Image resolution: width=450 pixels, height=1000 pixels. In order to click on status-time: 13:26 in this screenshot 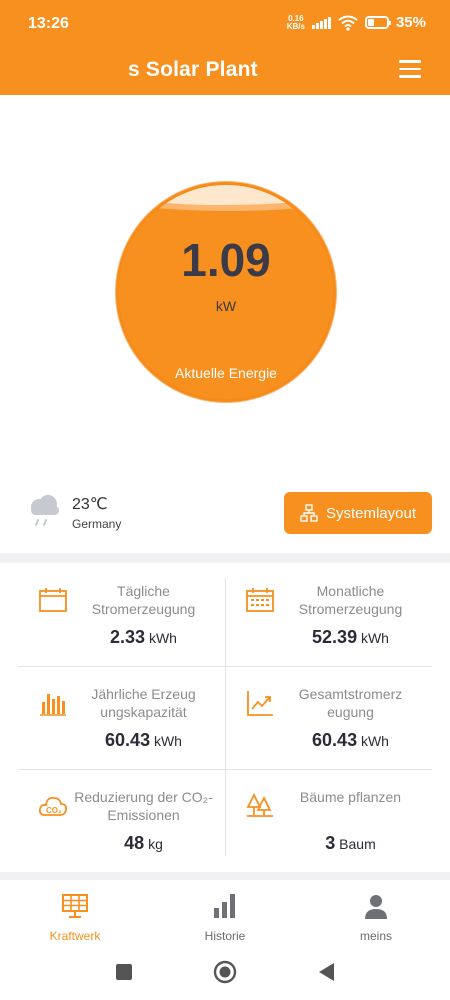, I will do `click(48, 23)`.